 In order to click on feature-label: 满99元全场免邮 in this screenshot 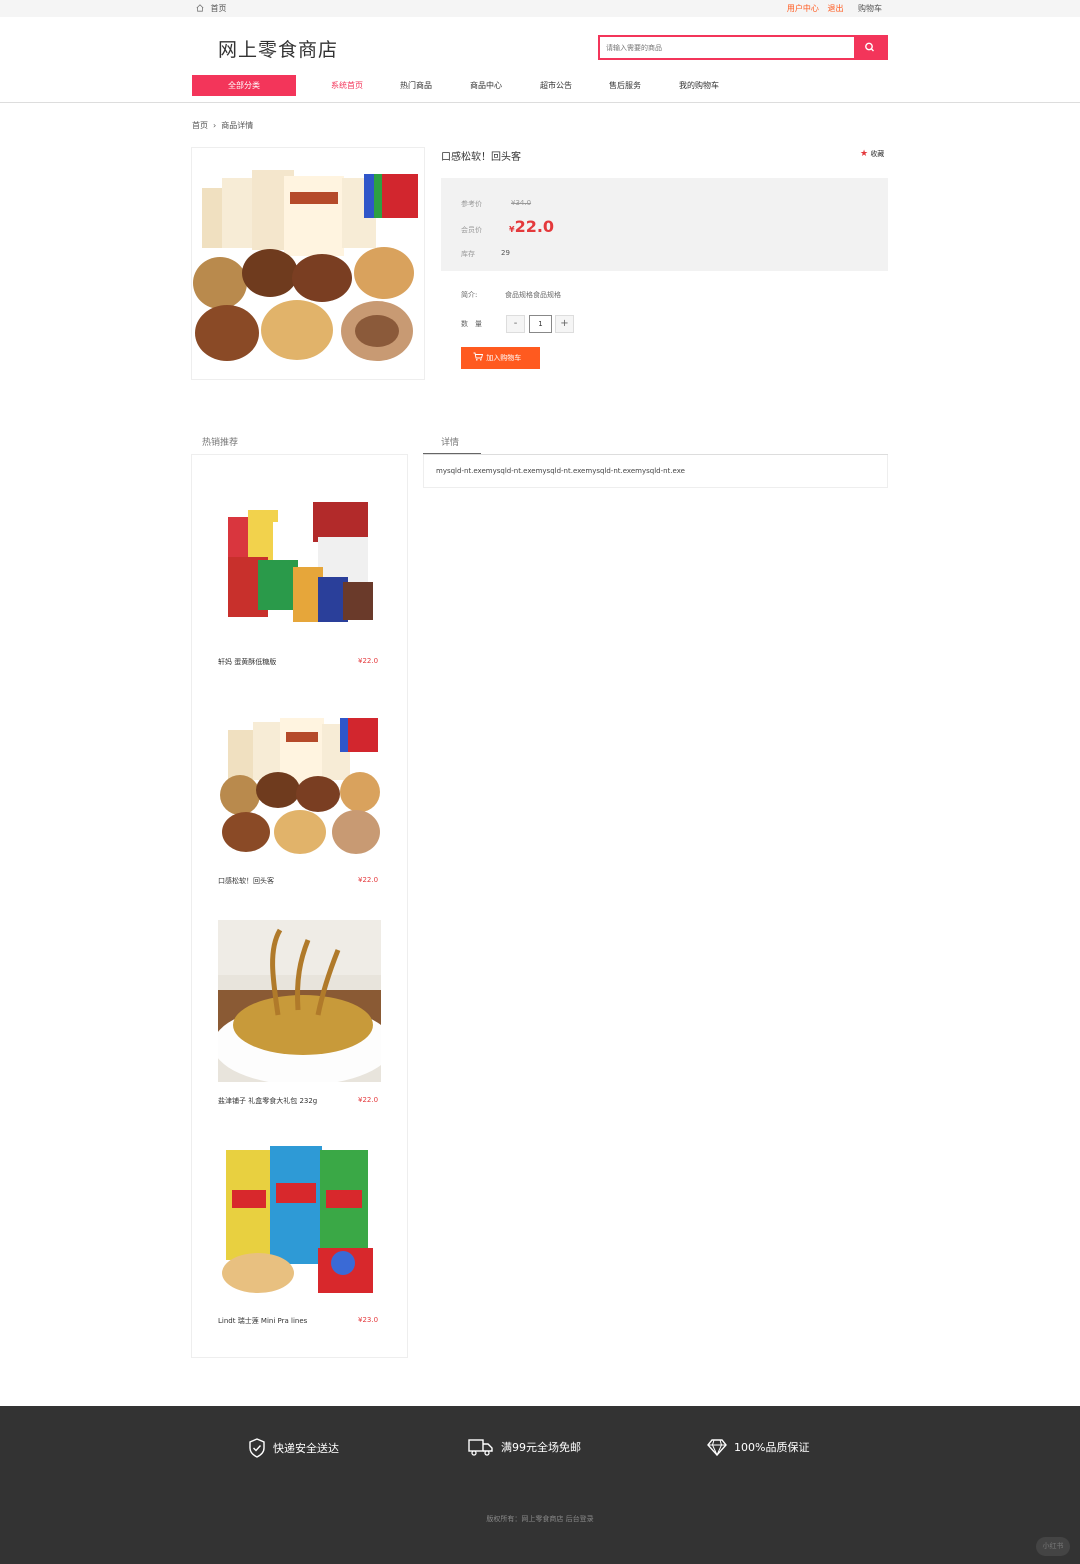, I will do `click(541, 1447)`.